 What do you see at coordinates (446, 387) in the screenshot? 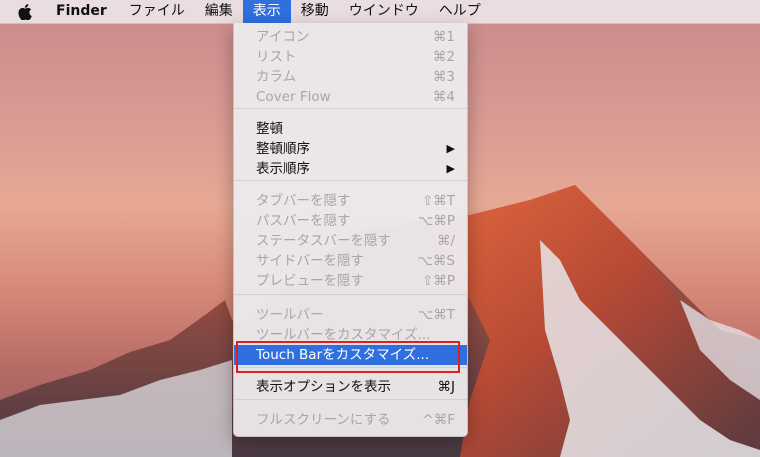
I see `menu-item-shortcut: ⌘J` at bounding box center [446, 387].